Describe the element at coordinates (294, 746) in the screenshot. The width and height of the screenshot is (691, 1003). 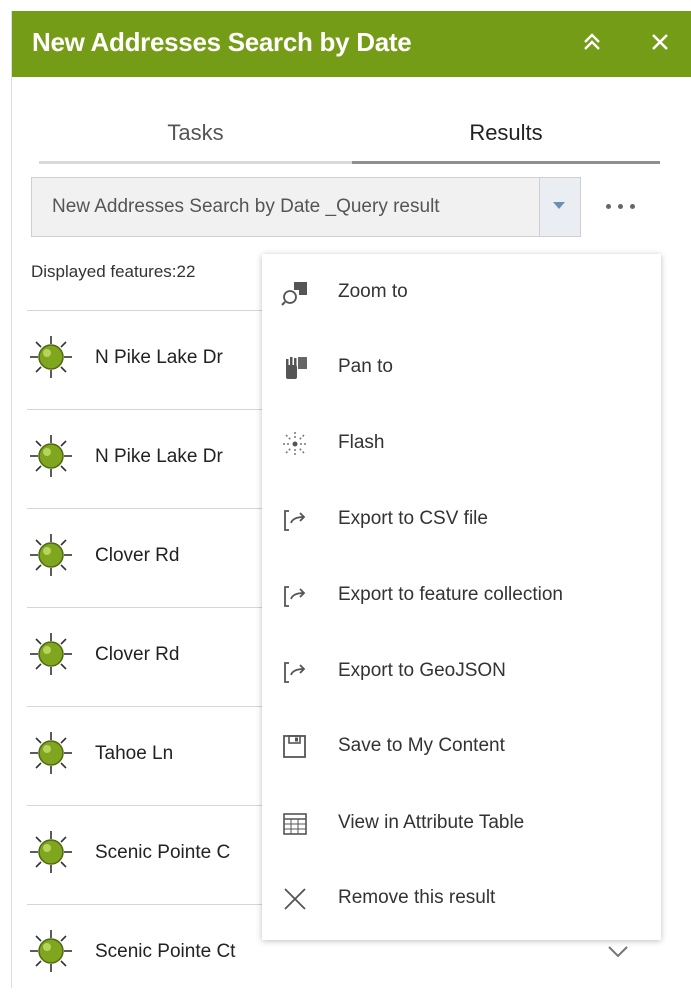
I see `save-icon` at that location.